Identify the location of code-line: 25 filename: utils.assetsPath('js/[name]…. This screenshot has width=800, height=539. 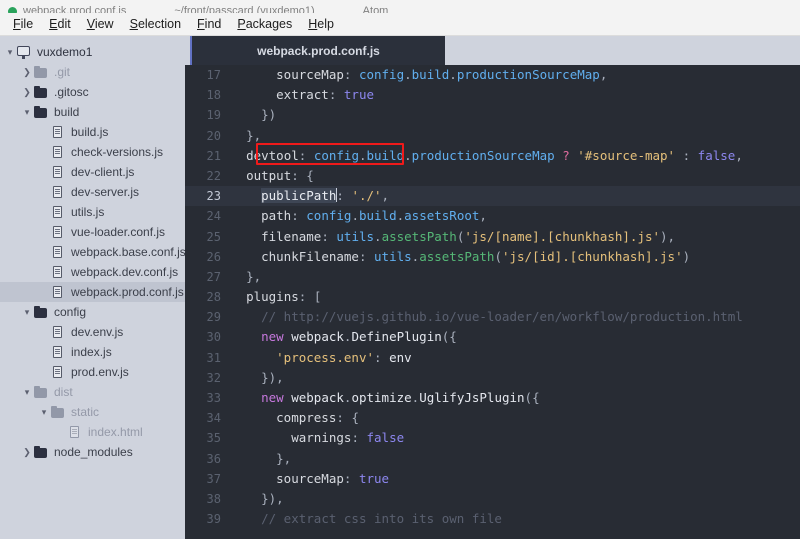
(492, 237).